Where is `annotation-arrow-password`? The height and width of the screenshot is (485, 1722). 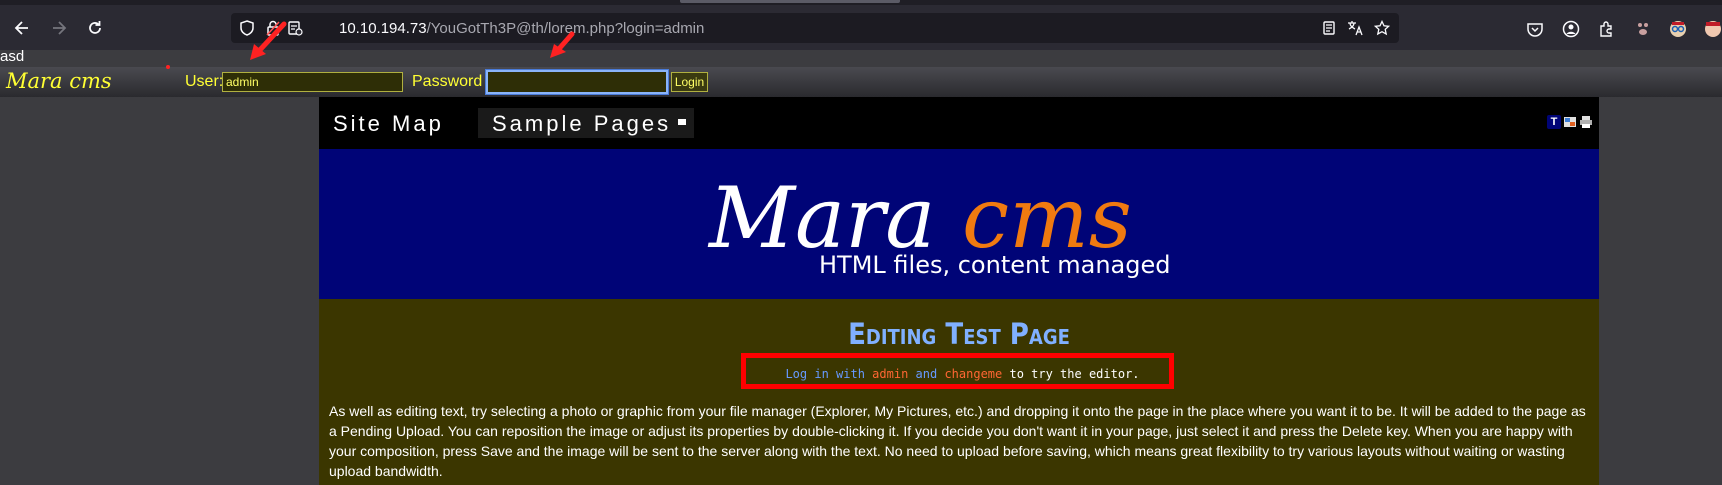
annotation-arrow-password is located at coordinates (562, 44).